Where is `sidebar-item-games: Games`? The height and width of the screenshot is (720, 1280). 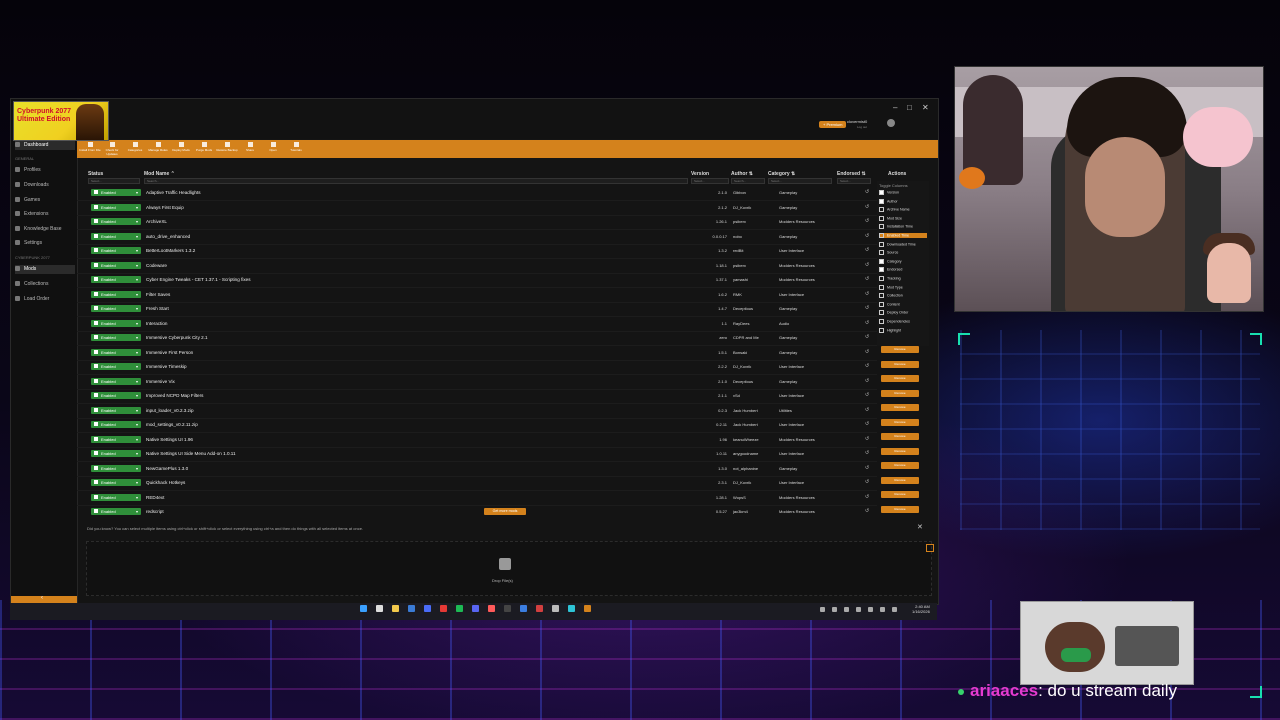 sidebar-item-games: Games is located at coordinates (45, 200).